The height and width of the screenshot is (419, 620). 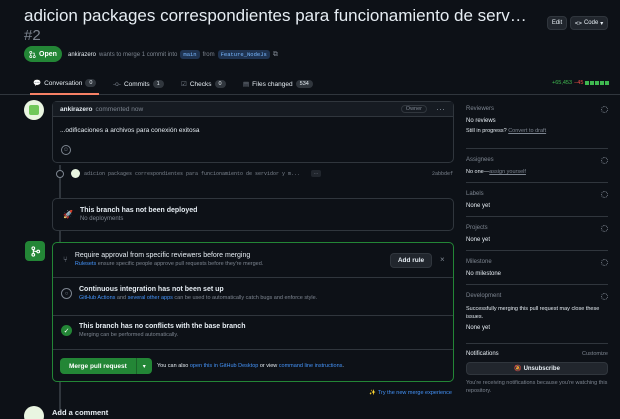 What do you see at coordinates (190, 54) in the screenshot?
I see `base-branch: main` at bounding box center [190, 54].